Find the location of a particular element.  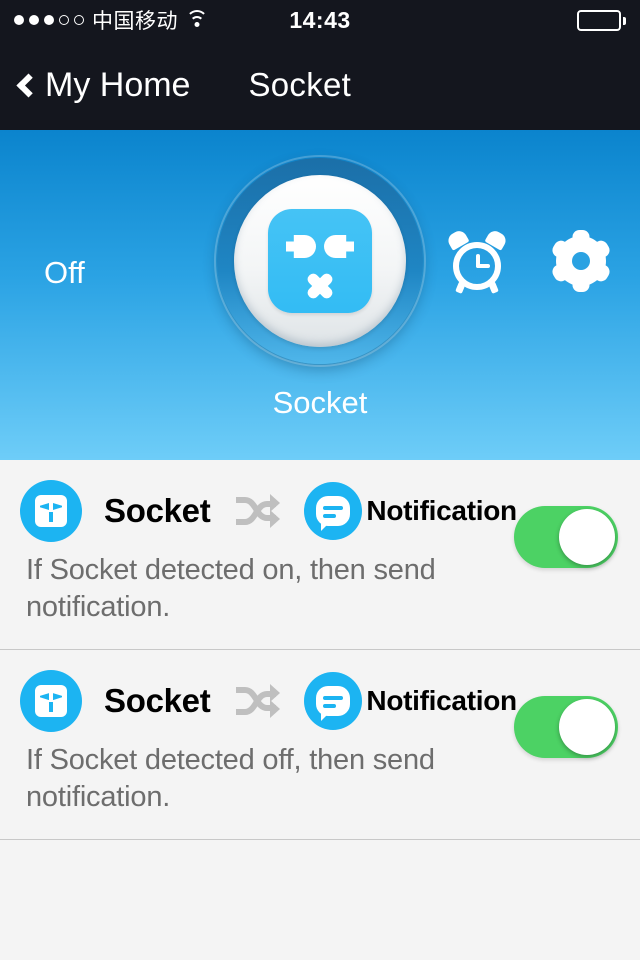

power-button-face is located at coordinates (320, 261).